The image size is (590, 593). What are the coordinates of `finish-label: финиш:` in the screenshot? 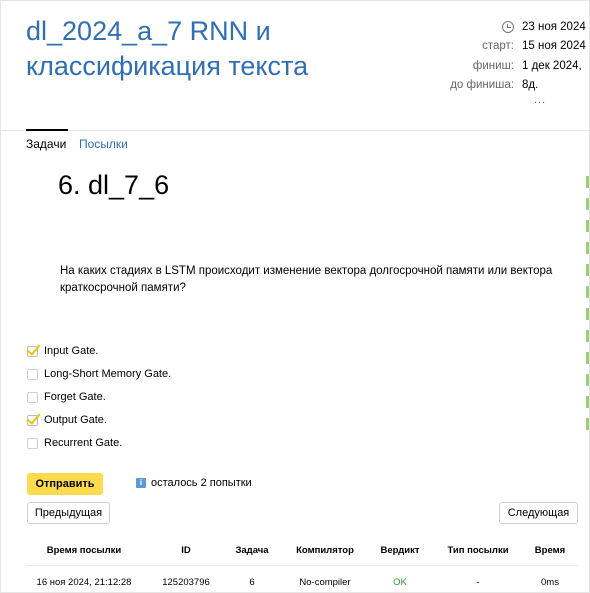 It's located at (493, 65).